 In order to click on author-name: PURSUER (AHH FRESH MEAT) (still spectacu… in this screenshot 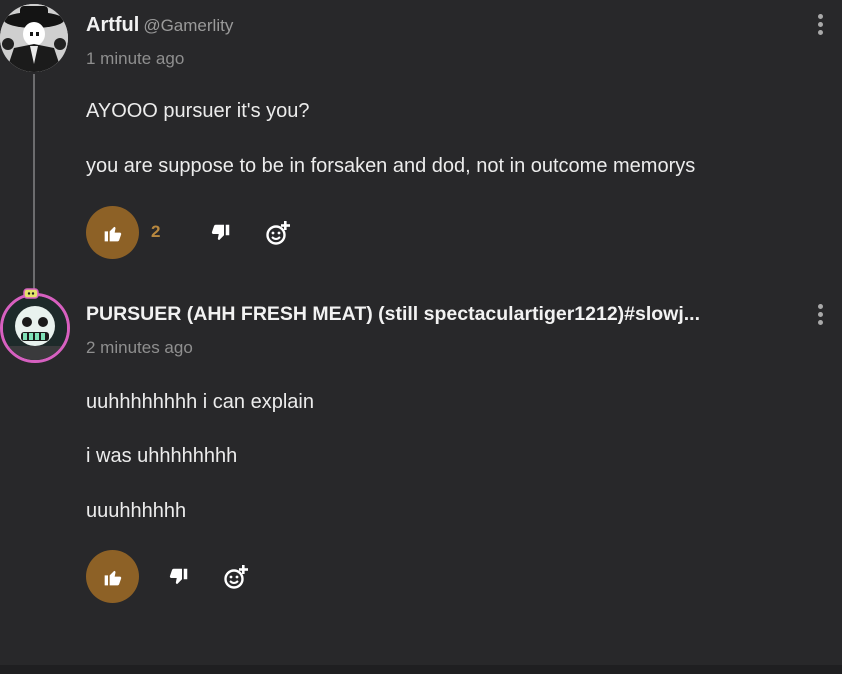, I will do `click(393, 314)`.